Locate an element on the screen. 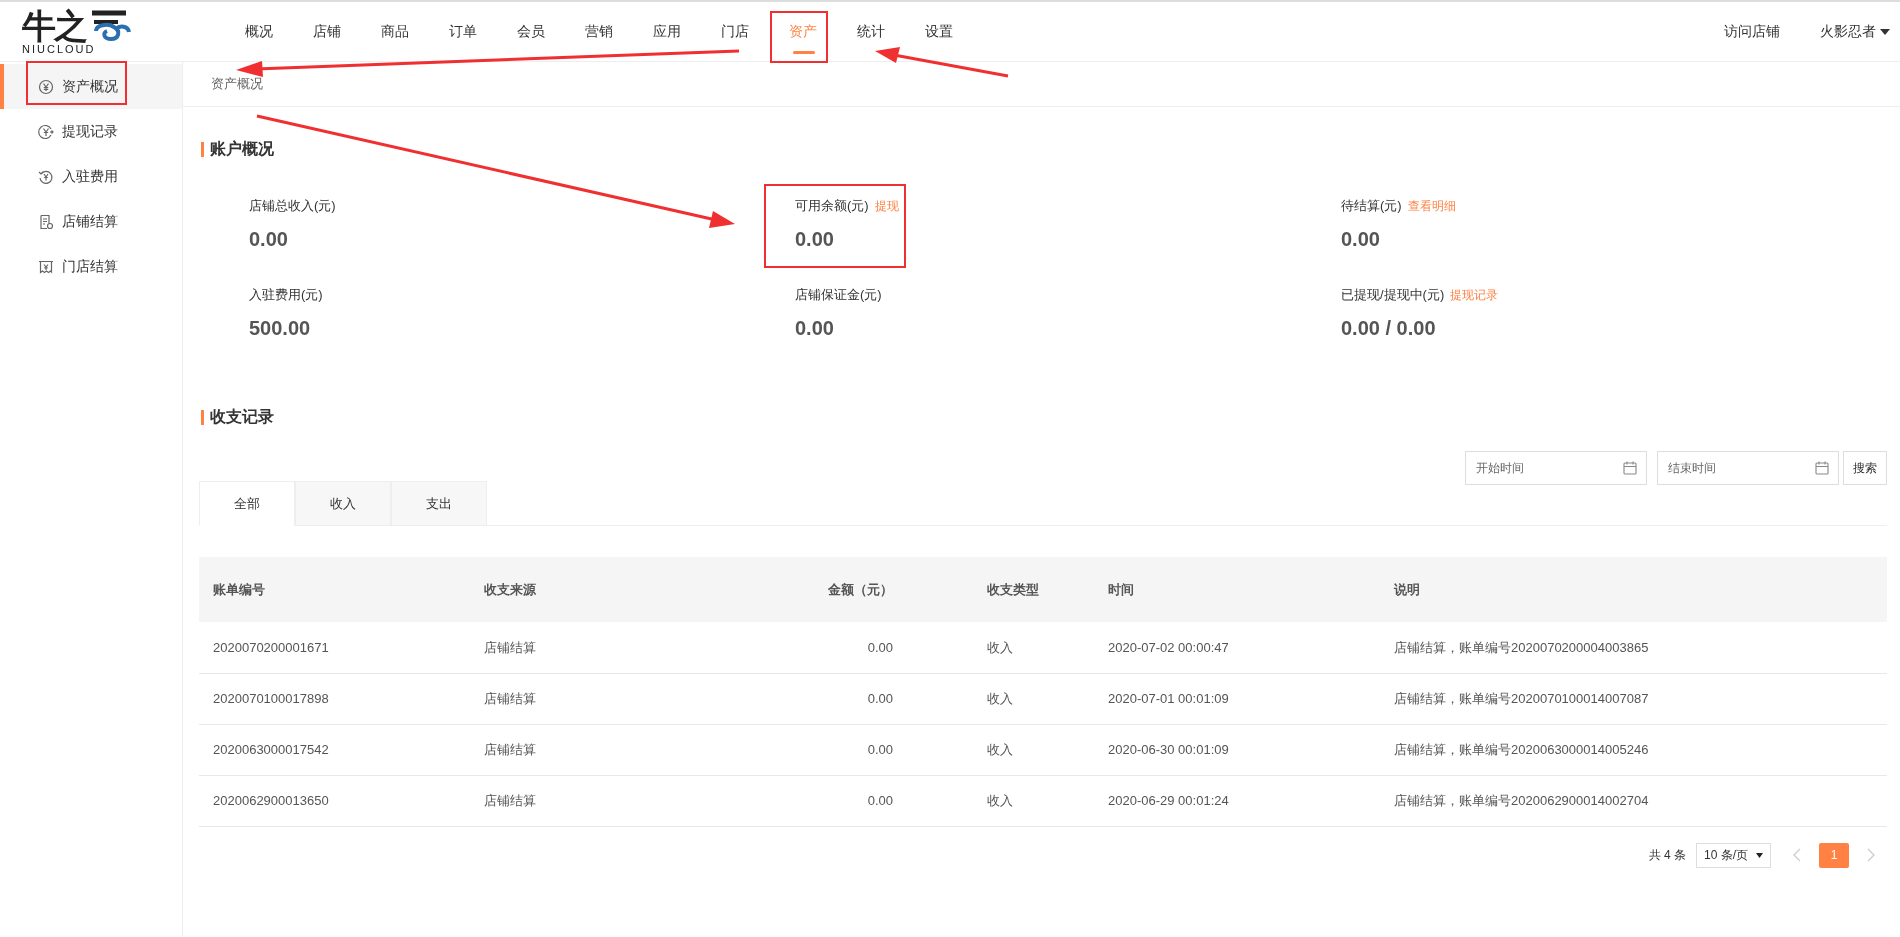 The height and width of the screenshot is (937, 1900). table-cell: 店铺结算，账单编号2020070100014007087 is located at coordinates (1521, 698).